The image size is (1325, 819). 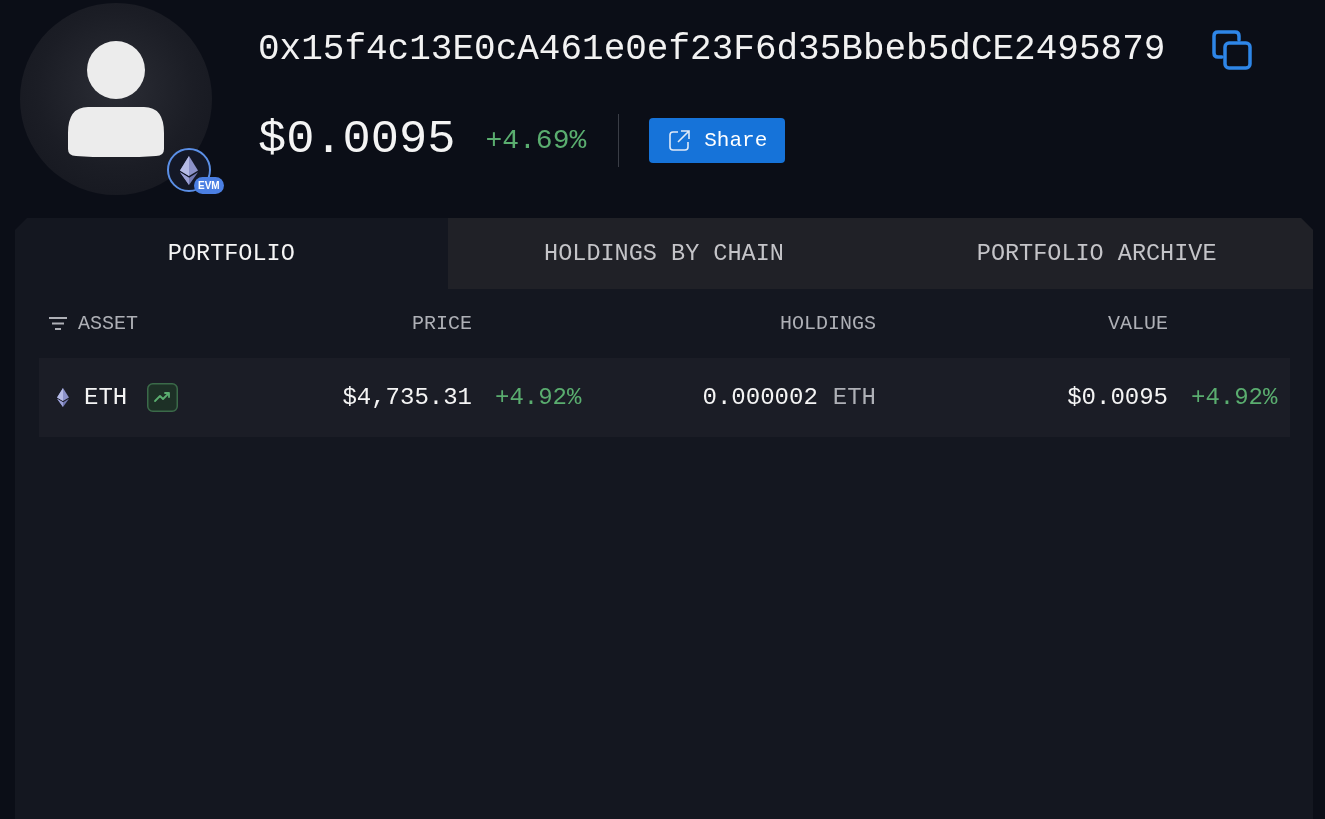 What do you see at coordinates (717, 140) in the screenshot?
I see `share-button: Share` at bounding box center [717, 140].